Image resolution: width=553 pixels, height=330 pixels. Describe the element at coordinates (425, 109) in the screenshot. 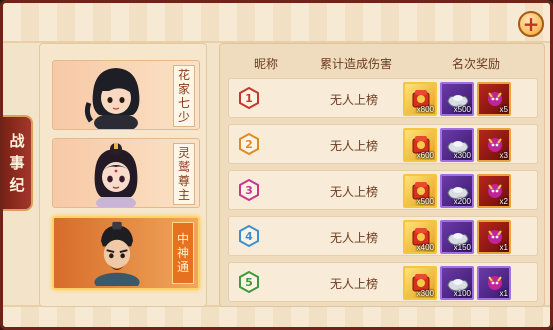

I see `reward-quantity: x800` at that location.